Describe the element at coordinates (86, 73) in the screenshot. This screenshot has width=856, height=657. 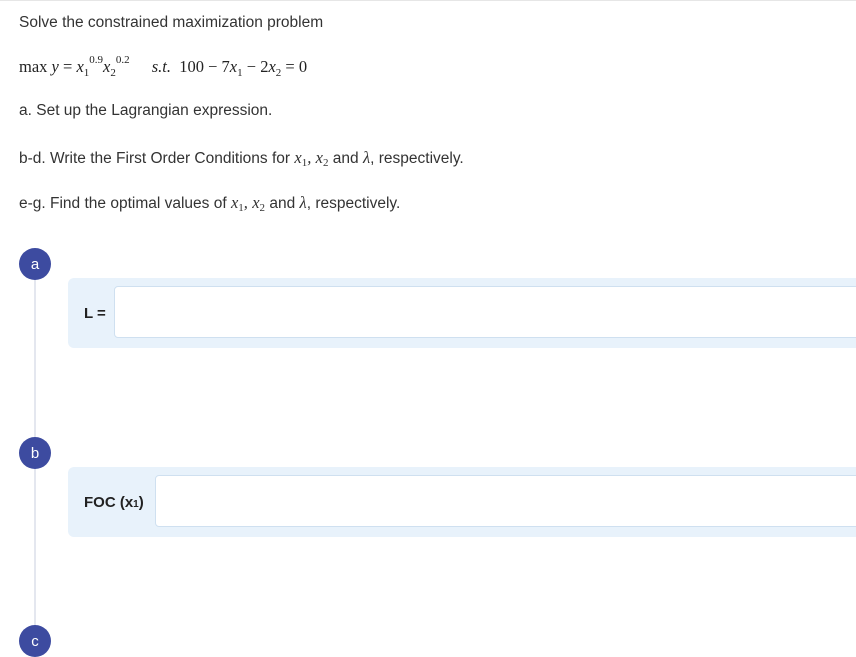
I see `sub-1: 1` at that location.